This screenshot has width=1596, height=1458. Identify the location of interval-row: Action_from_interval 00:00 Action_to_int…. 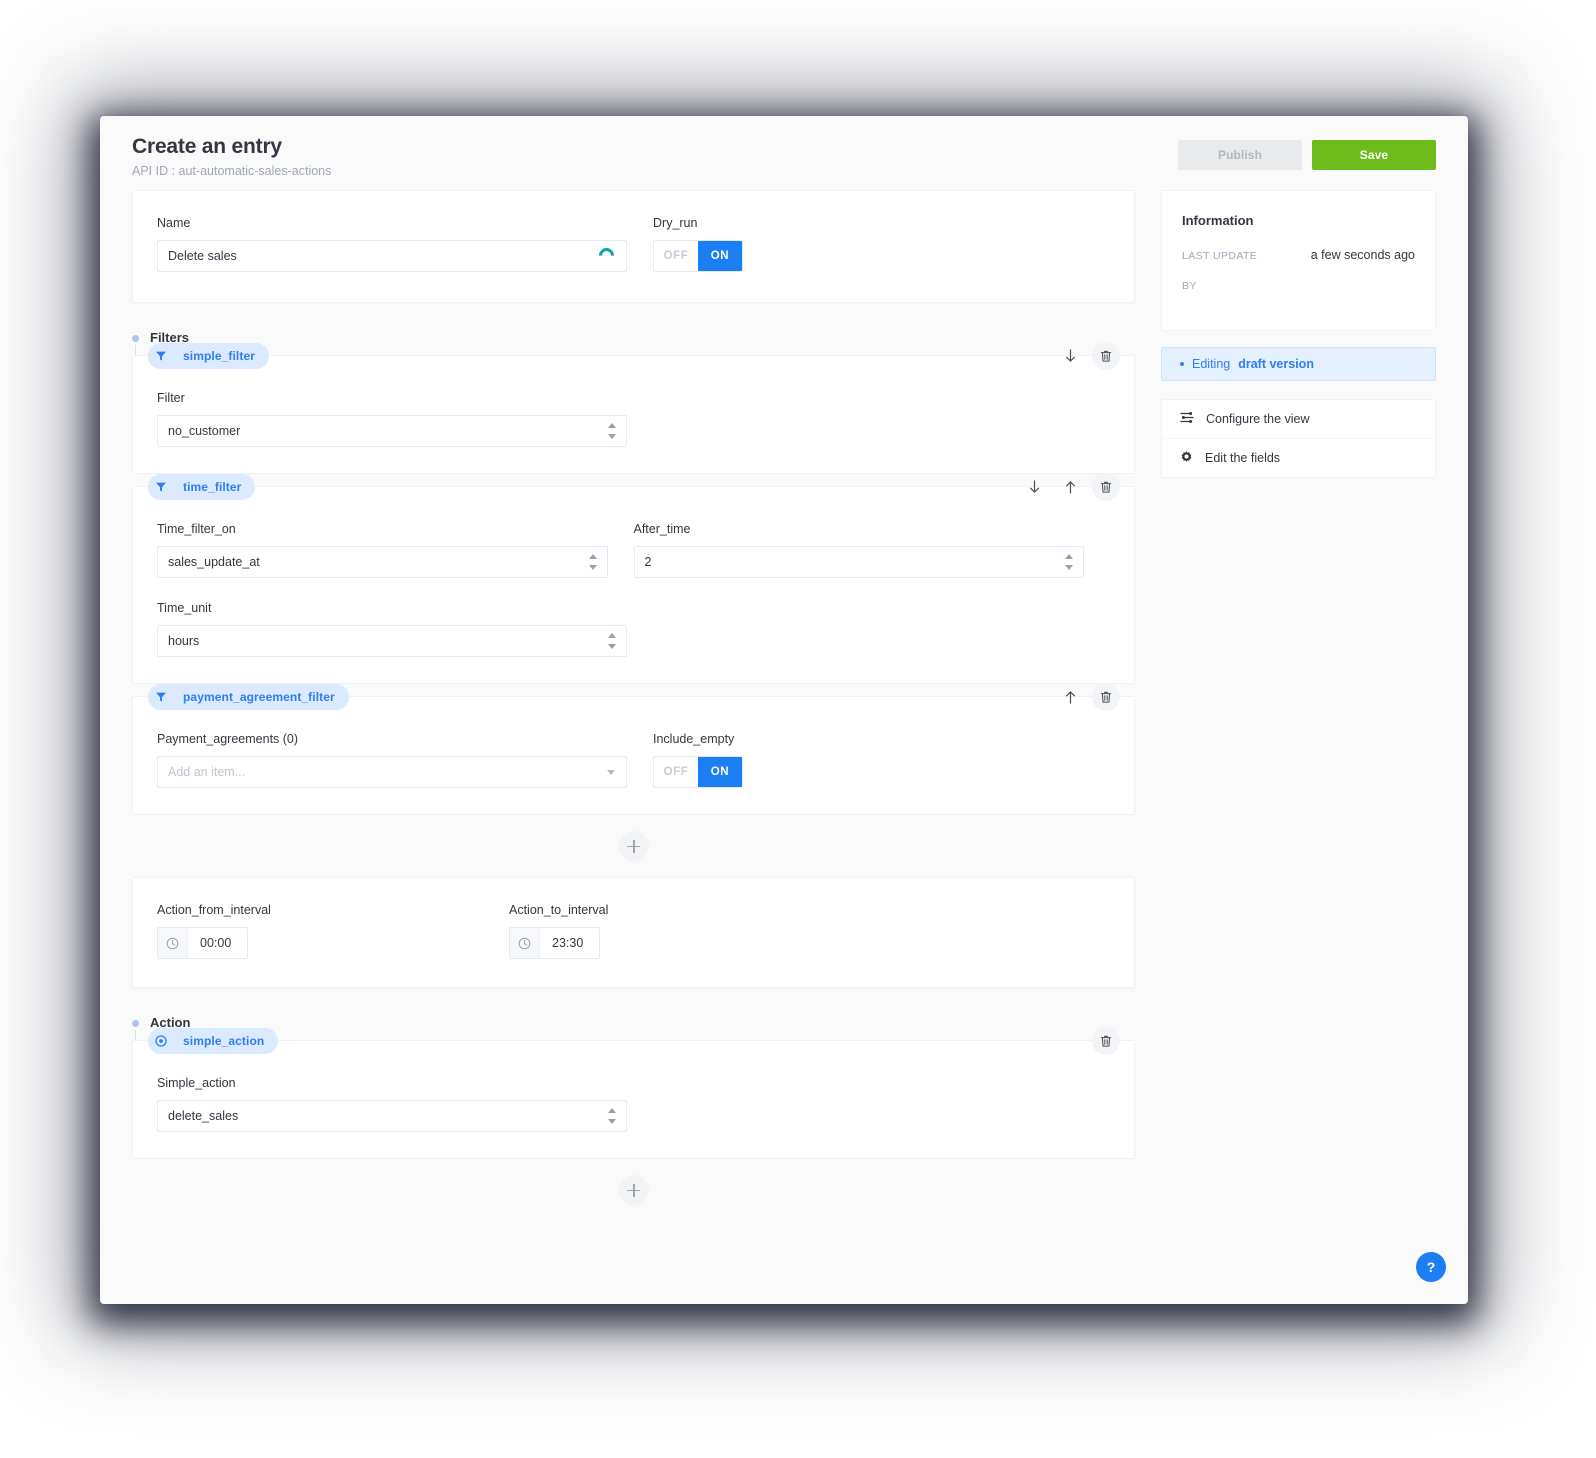
(633, 930).